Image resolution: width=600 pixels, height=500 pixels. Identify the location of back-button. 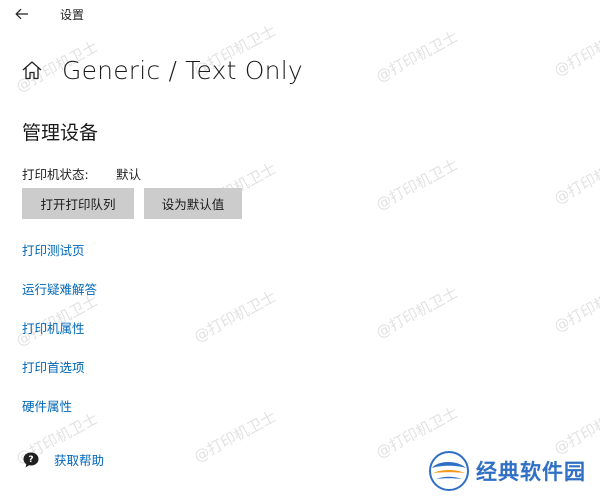
(22, 14).